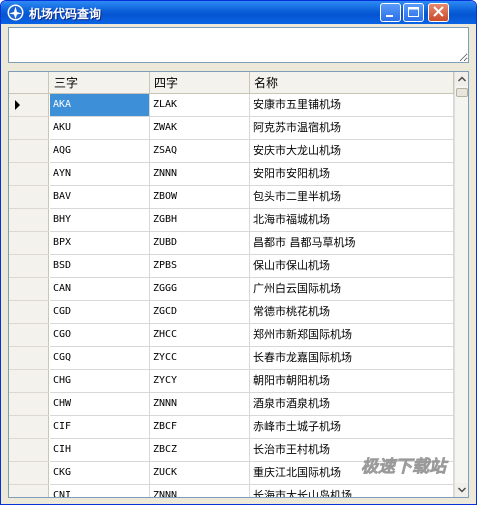  Describe the element at coordinates (352, 381) in the screenshot. I see `cell-name: 朝阳市朝阳机场` at that location.